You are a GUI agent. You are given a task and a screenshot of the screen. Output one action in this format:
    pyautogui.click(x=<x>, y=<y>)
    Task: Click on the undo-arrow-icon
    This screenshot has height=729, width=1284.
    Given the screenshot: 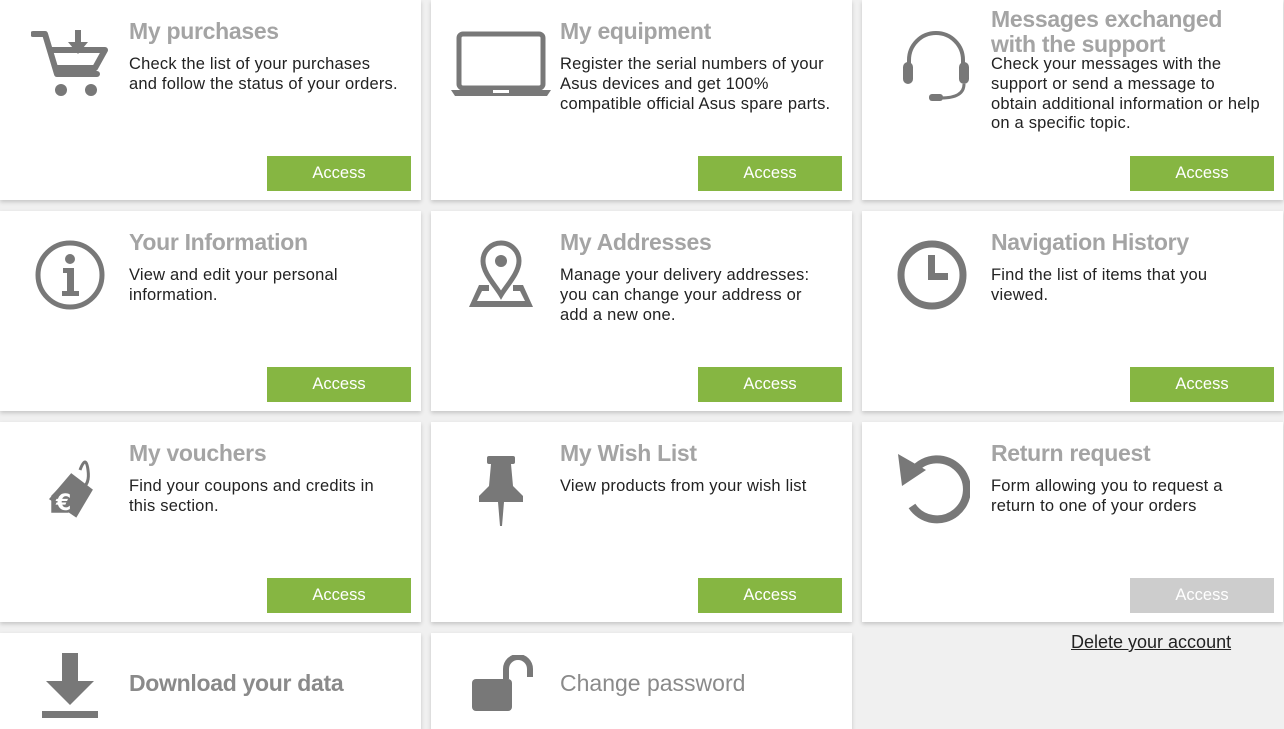 What is the action you would take?
    pyautogui.click(x=932, y=486)
    